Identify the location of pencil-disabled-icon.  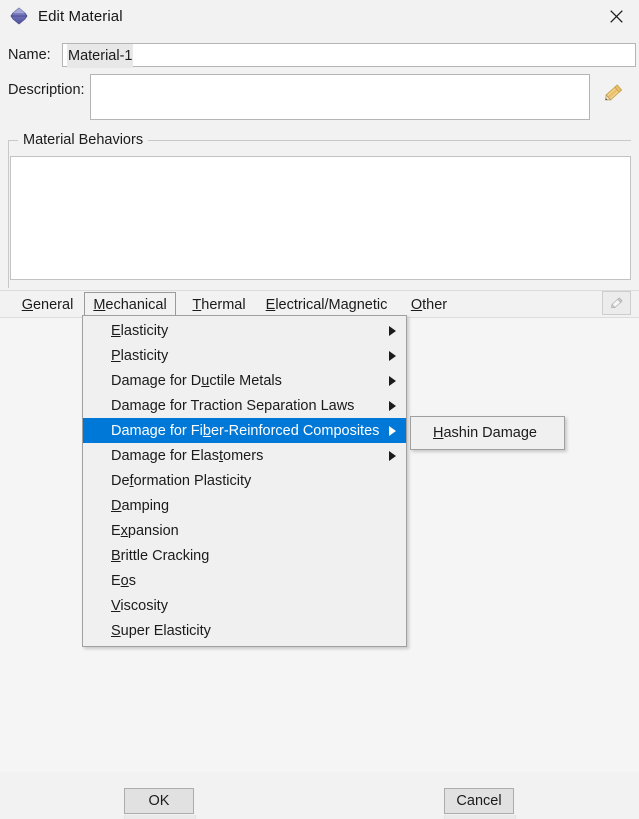
(616, 303).